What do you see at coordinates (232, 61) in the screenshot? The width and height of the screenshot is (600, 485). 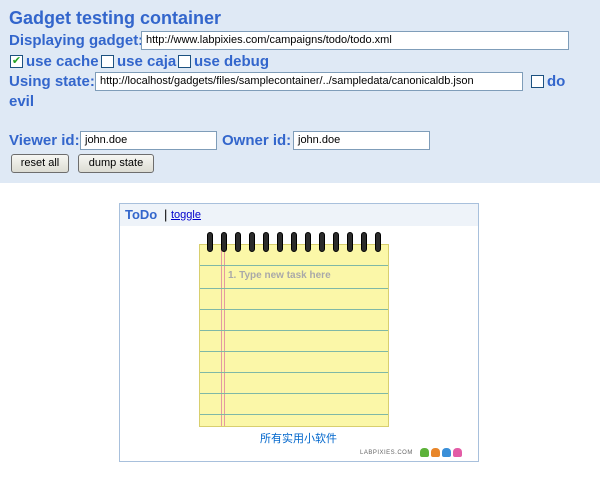 I see `use-debug-label: use debug` at bounding box center [232, 61].